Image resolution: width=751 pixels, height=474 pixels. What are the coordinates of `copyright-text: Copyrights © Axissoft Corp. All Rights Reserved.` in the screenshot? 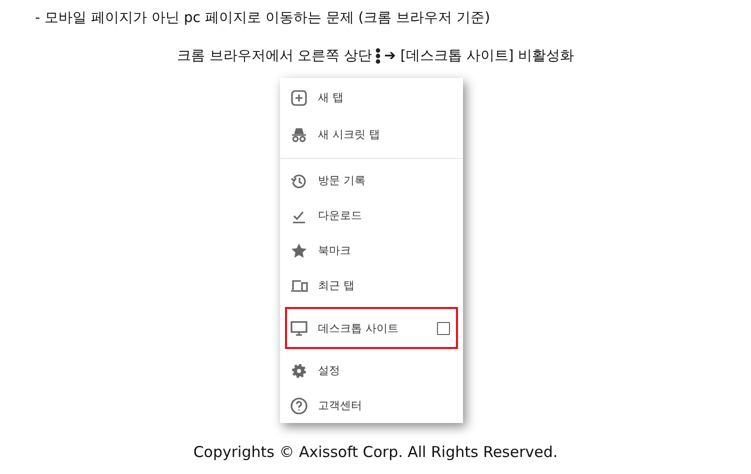 It's located at (375, 452).